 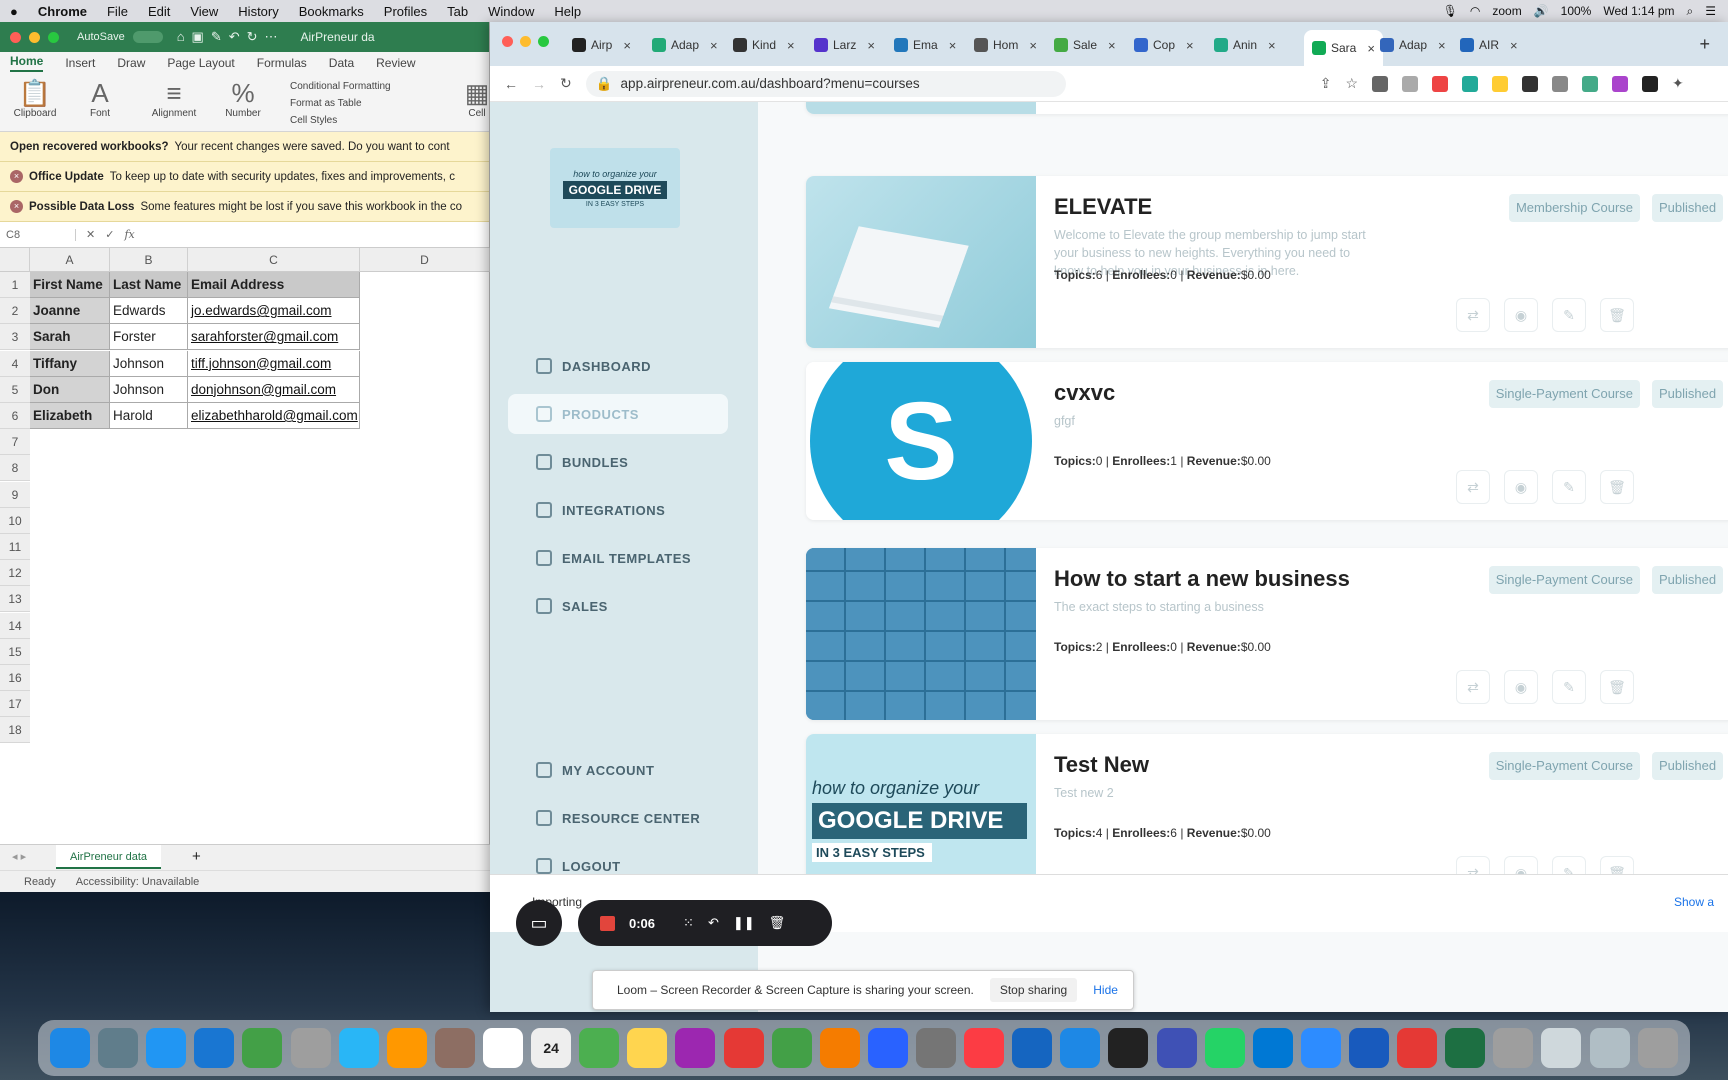 I want to click on formula-input, so click(x=317, y=235).